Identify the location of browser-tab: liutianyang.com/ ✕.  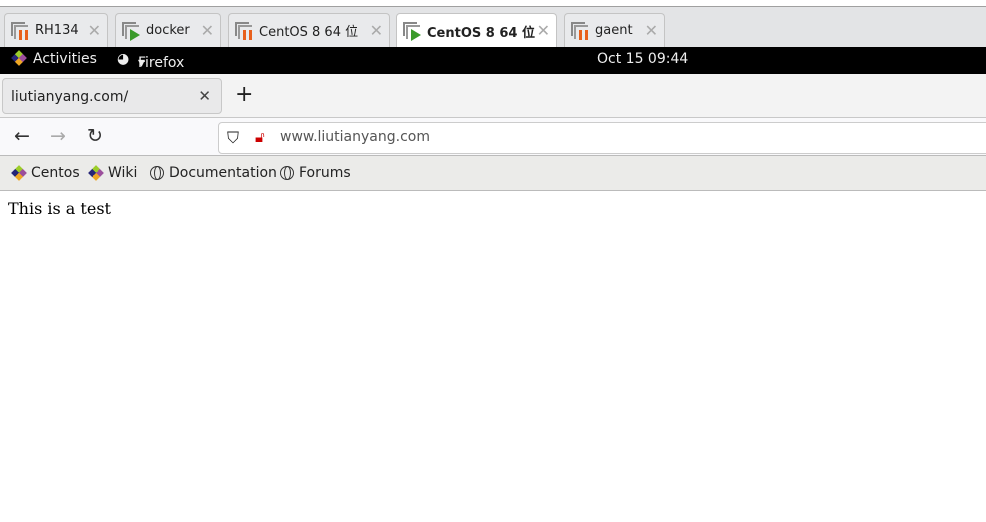
(112, 96).